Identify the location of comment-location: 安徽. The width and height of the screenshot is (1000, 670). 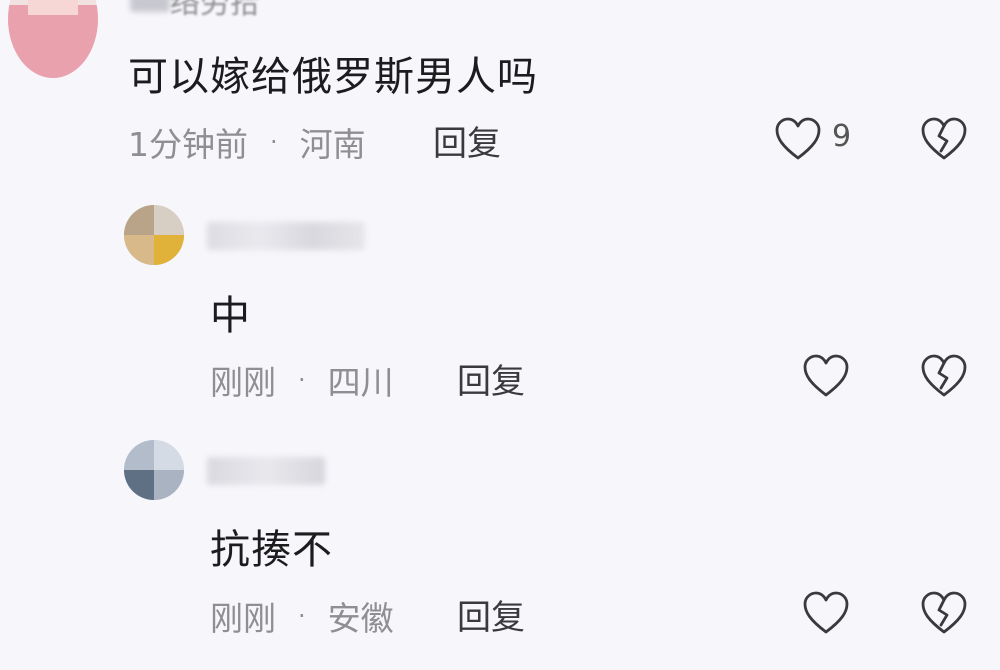
(360, 618).